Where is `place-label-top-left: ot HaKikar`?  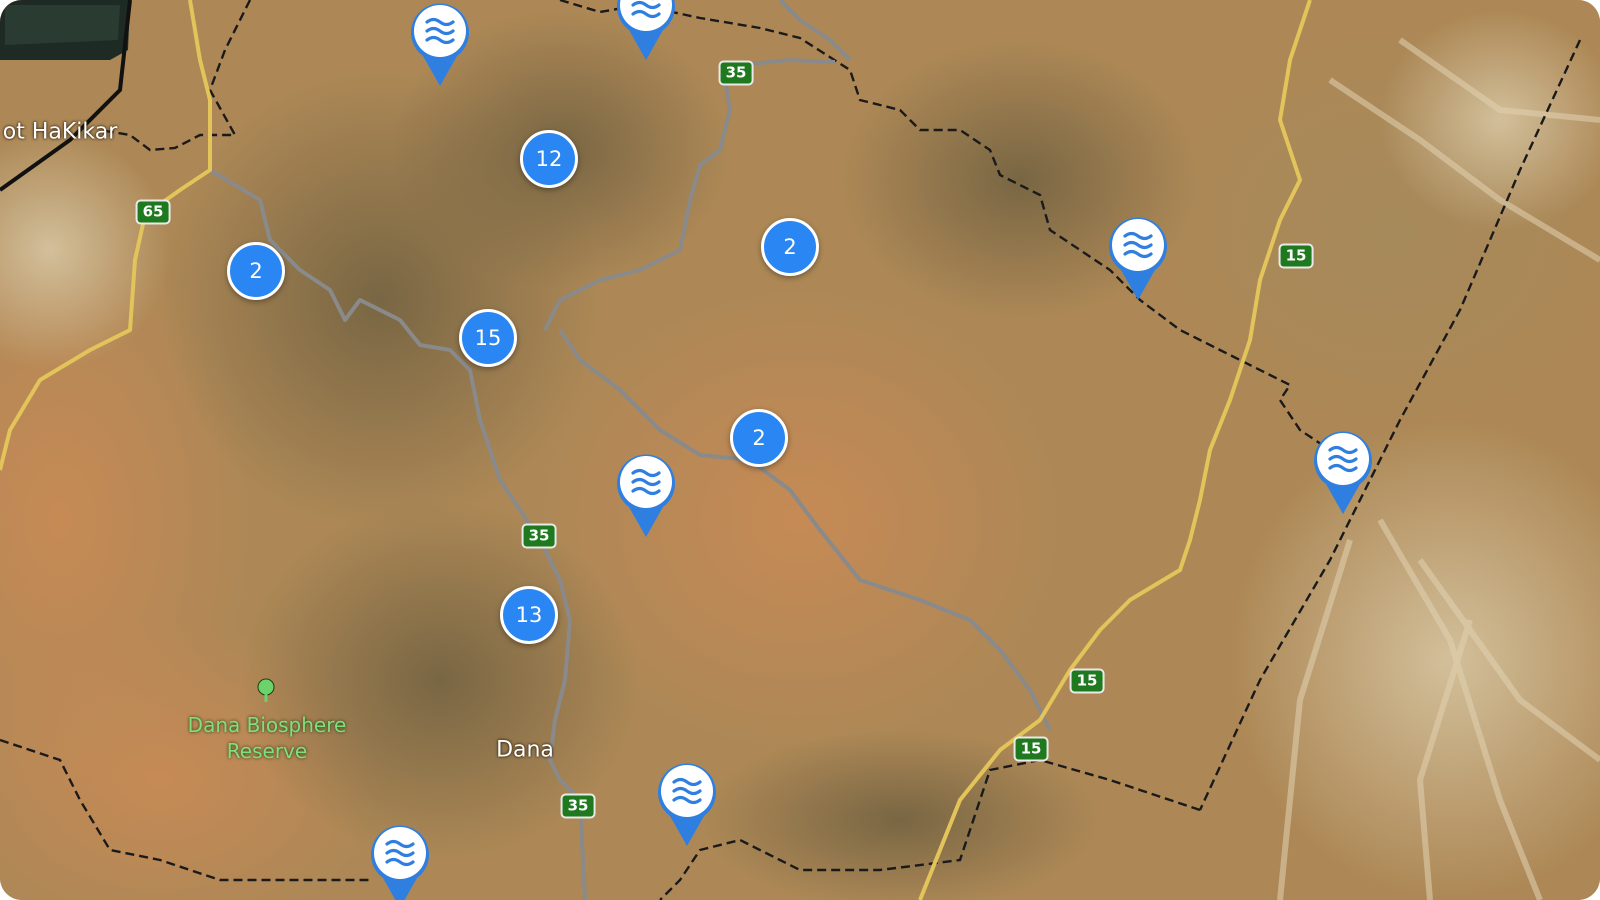 place-label-top-left: ot HaKikar is located at coordinates (60, 132).